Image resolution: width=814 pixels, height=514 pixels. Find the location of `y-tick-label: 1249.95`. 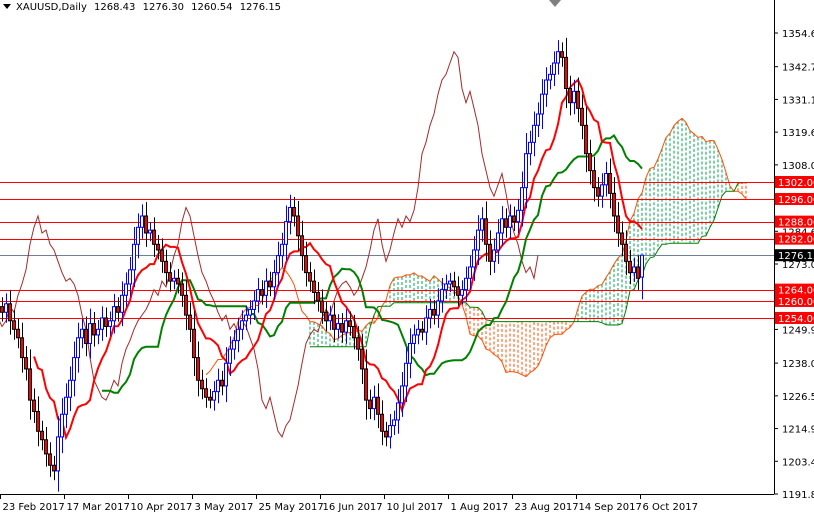

y-tick-label: 1249.95 is located at coordinates (798, 330).